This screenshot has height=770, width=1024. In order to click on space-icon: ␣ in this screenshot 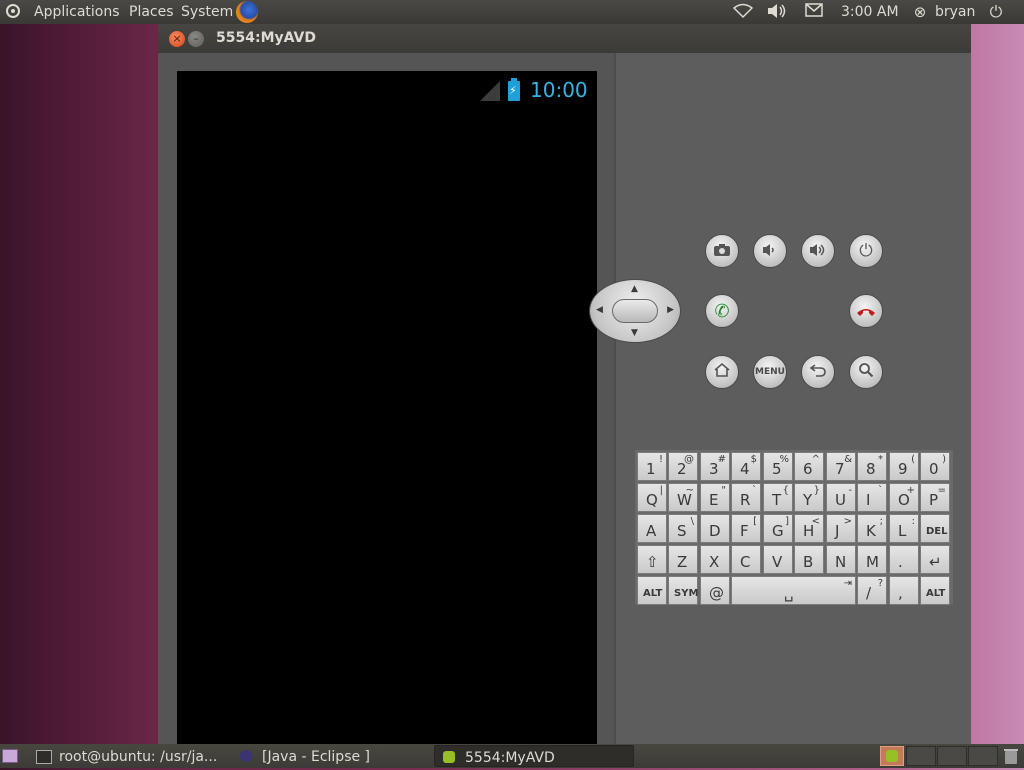, I will do `click(789, 593)`.